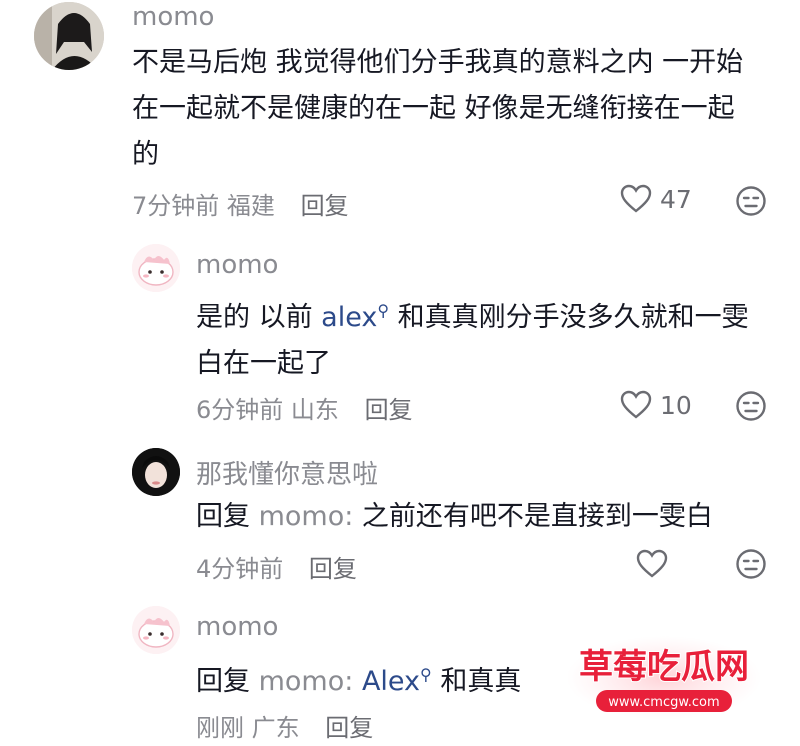 Image resolution: width=800 pixels, height=746 pixels. Describe the element at coordinates (676, 405) in the screenshot. I see `like-count: 10` at that location.